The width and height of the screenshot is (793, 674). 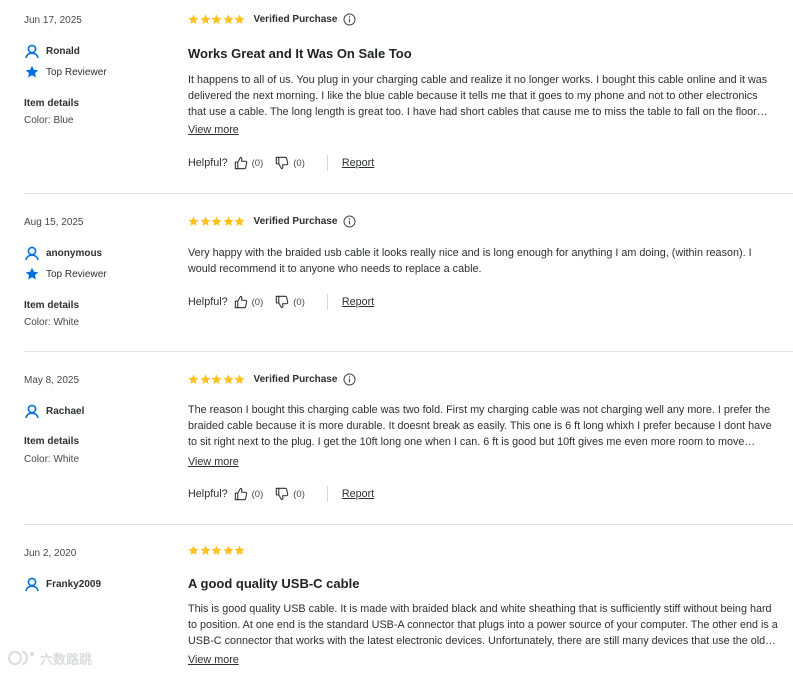 I want to click on review-date: Jun 17, 2025, so click(x=53, y=20).